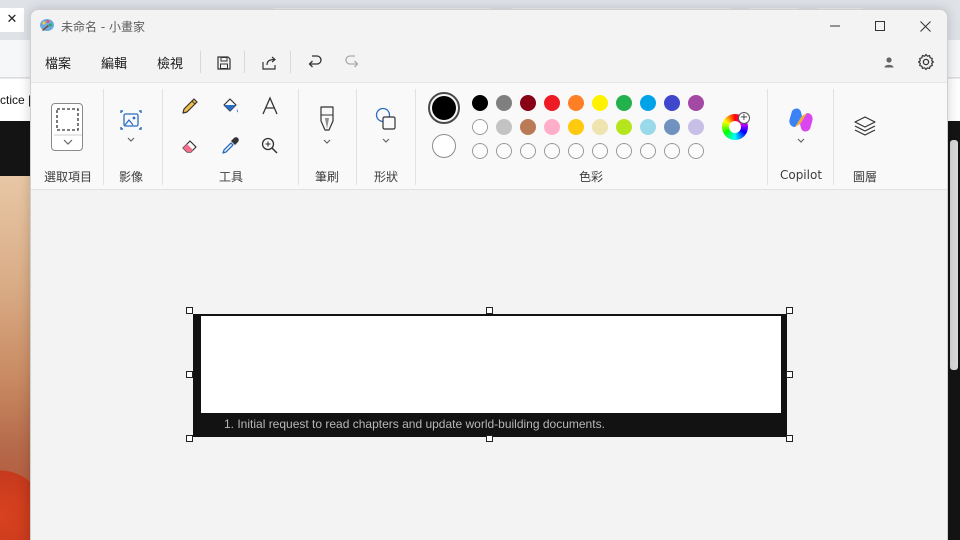 The height and width of the screenshot is (540, 960). Describe the element at coordinates (880, 26) in the screenshot. I see `maximize-button` at that location.